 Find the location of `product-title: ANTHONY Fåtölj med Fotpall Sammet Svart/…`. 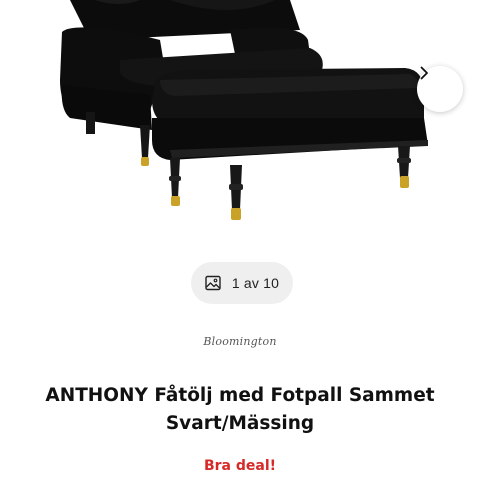

product-title: ANTHONY Fåtölj med Fotpall Sammet Svart/… is located at coordinates (240, 410).